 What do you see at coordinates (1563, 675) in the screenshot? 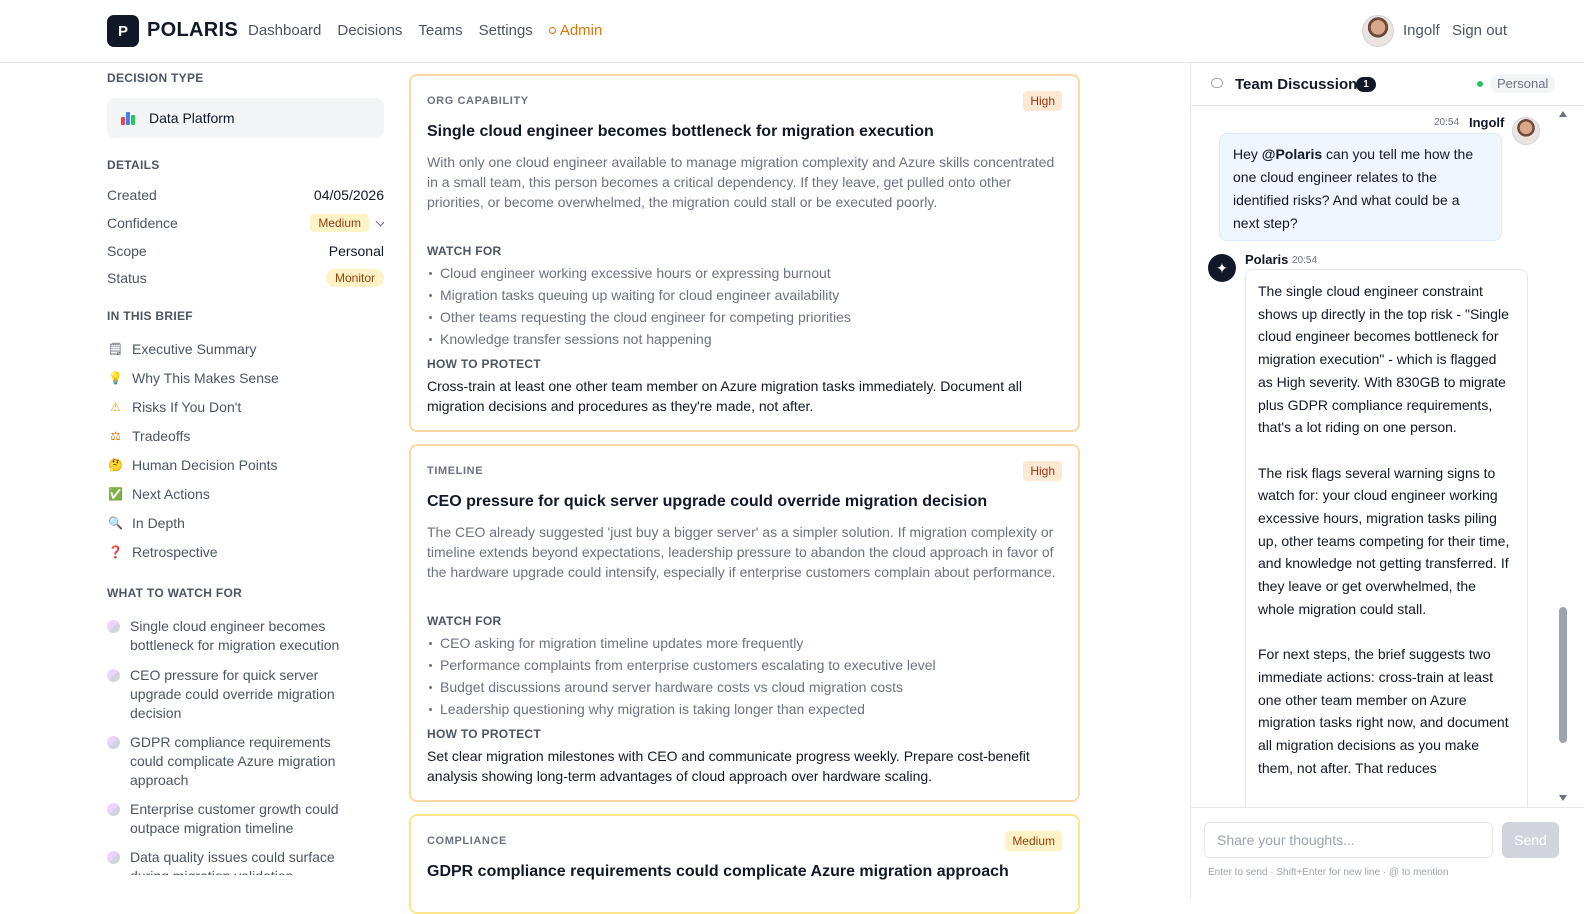
I see `scrollbar-thumb` at bounding box center [1563, 675].